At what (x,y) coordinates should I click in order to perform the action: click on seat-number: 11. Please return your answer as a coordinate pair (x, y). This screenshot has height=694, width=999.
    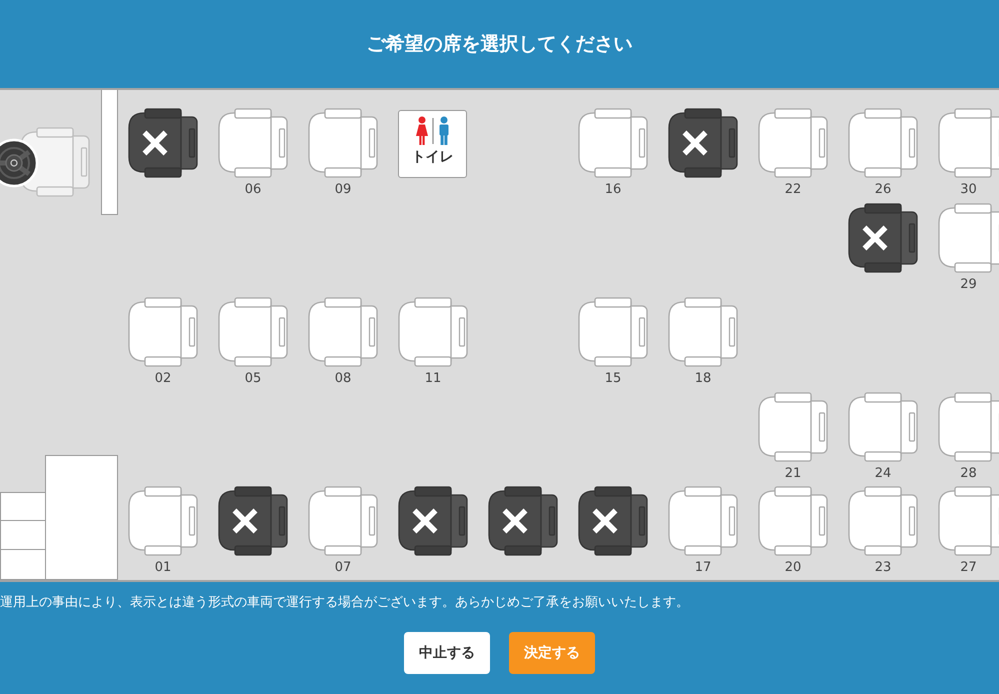
    Looking at the image, I should click on (433, 379).